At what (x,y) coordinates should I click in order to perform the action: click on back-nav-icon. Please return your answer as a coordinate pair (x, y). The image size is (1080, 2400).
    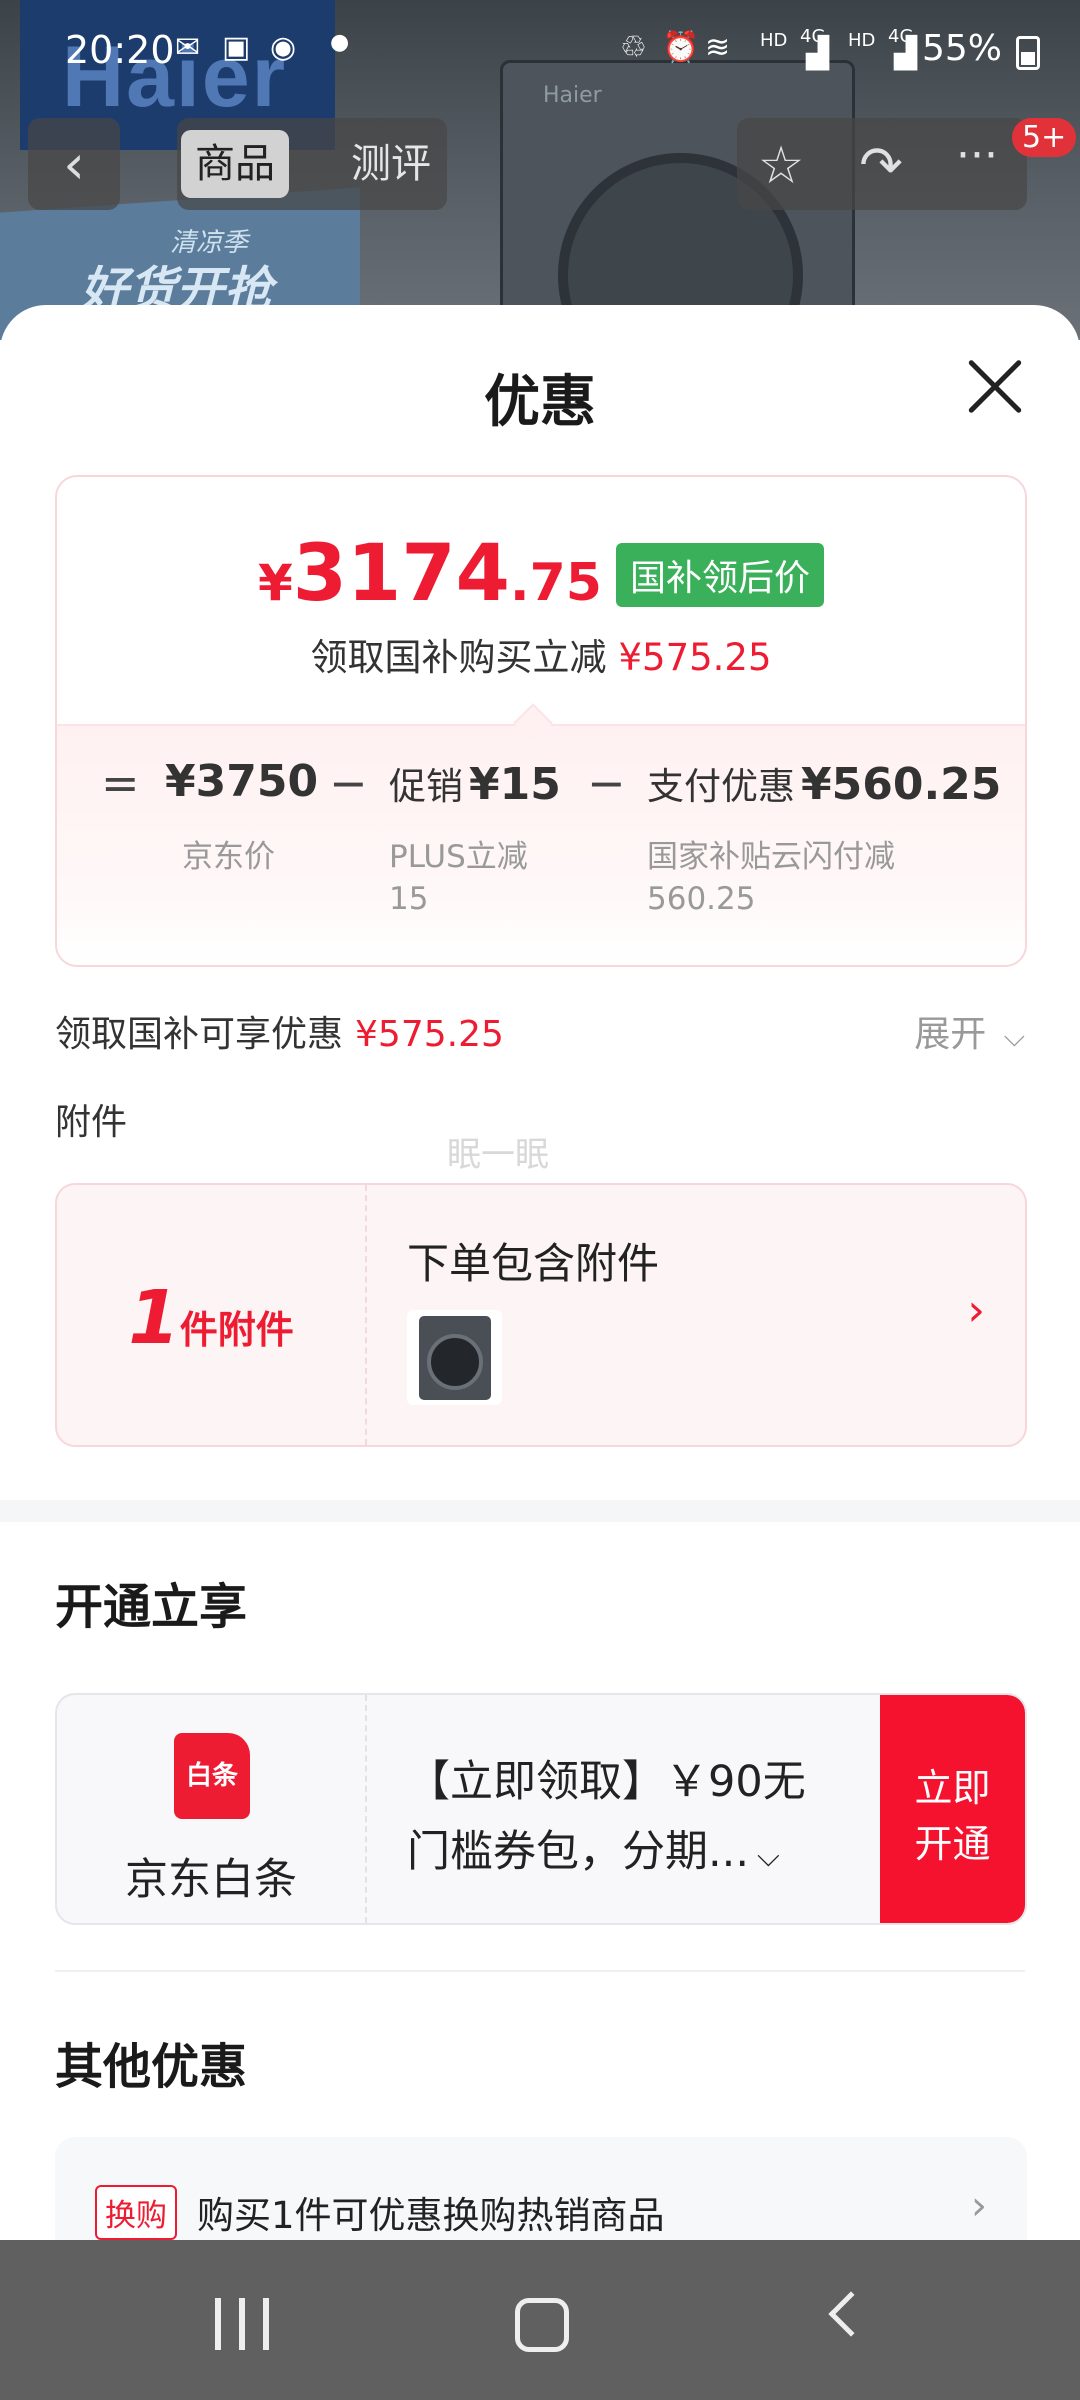
    Looking at the image, I should click on (851, 2314).